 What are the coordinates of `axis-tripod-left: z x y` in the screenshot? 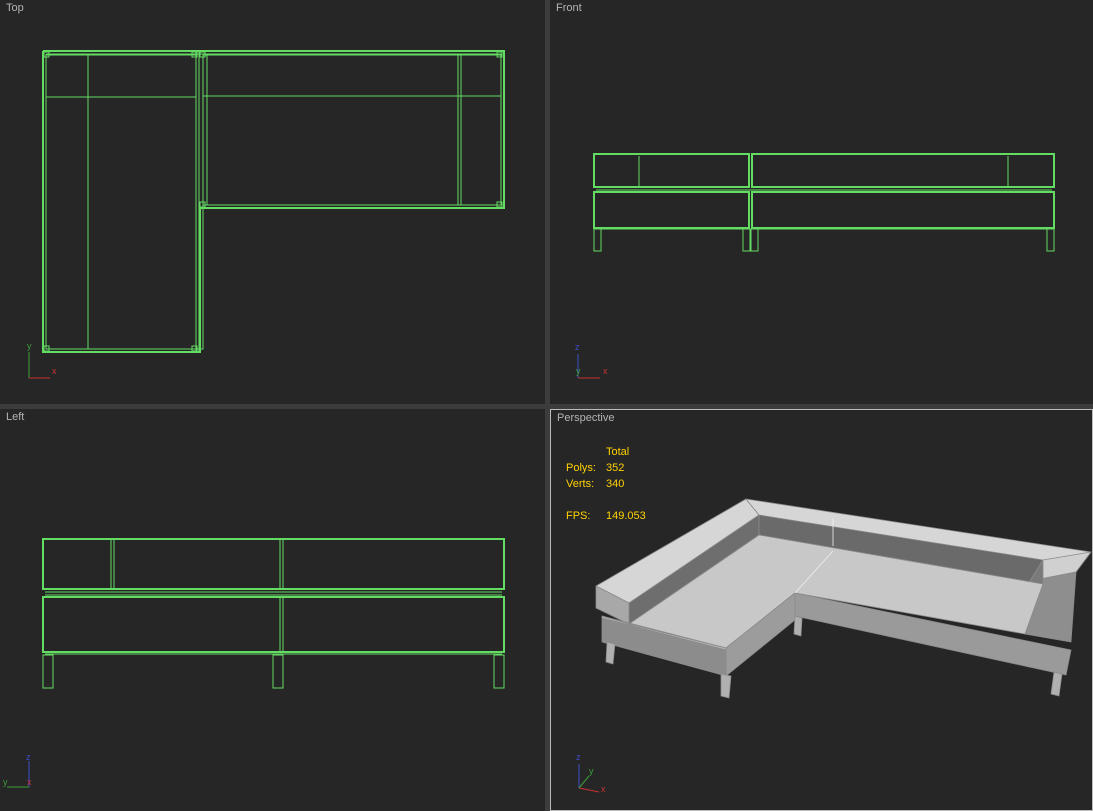 It's located at (17, 770).